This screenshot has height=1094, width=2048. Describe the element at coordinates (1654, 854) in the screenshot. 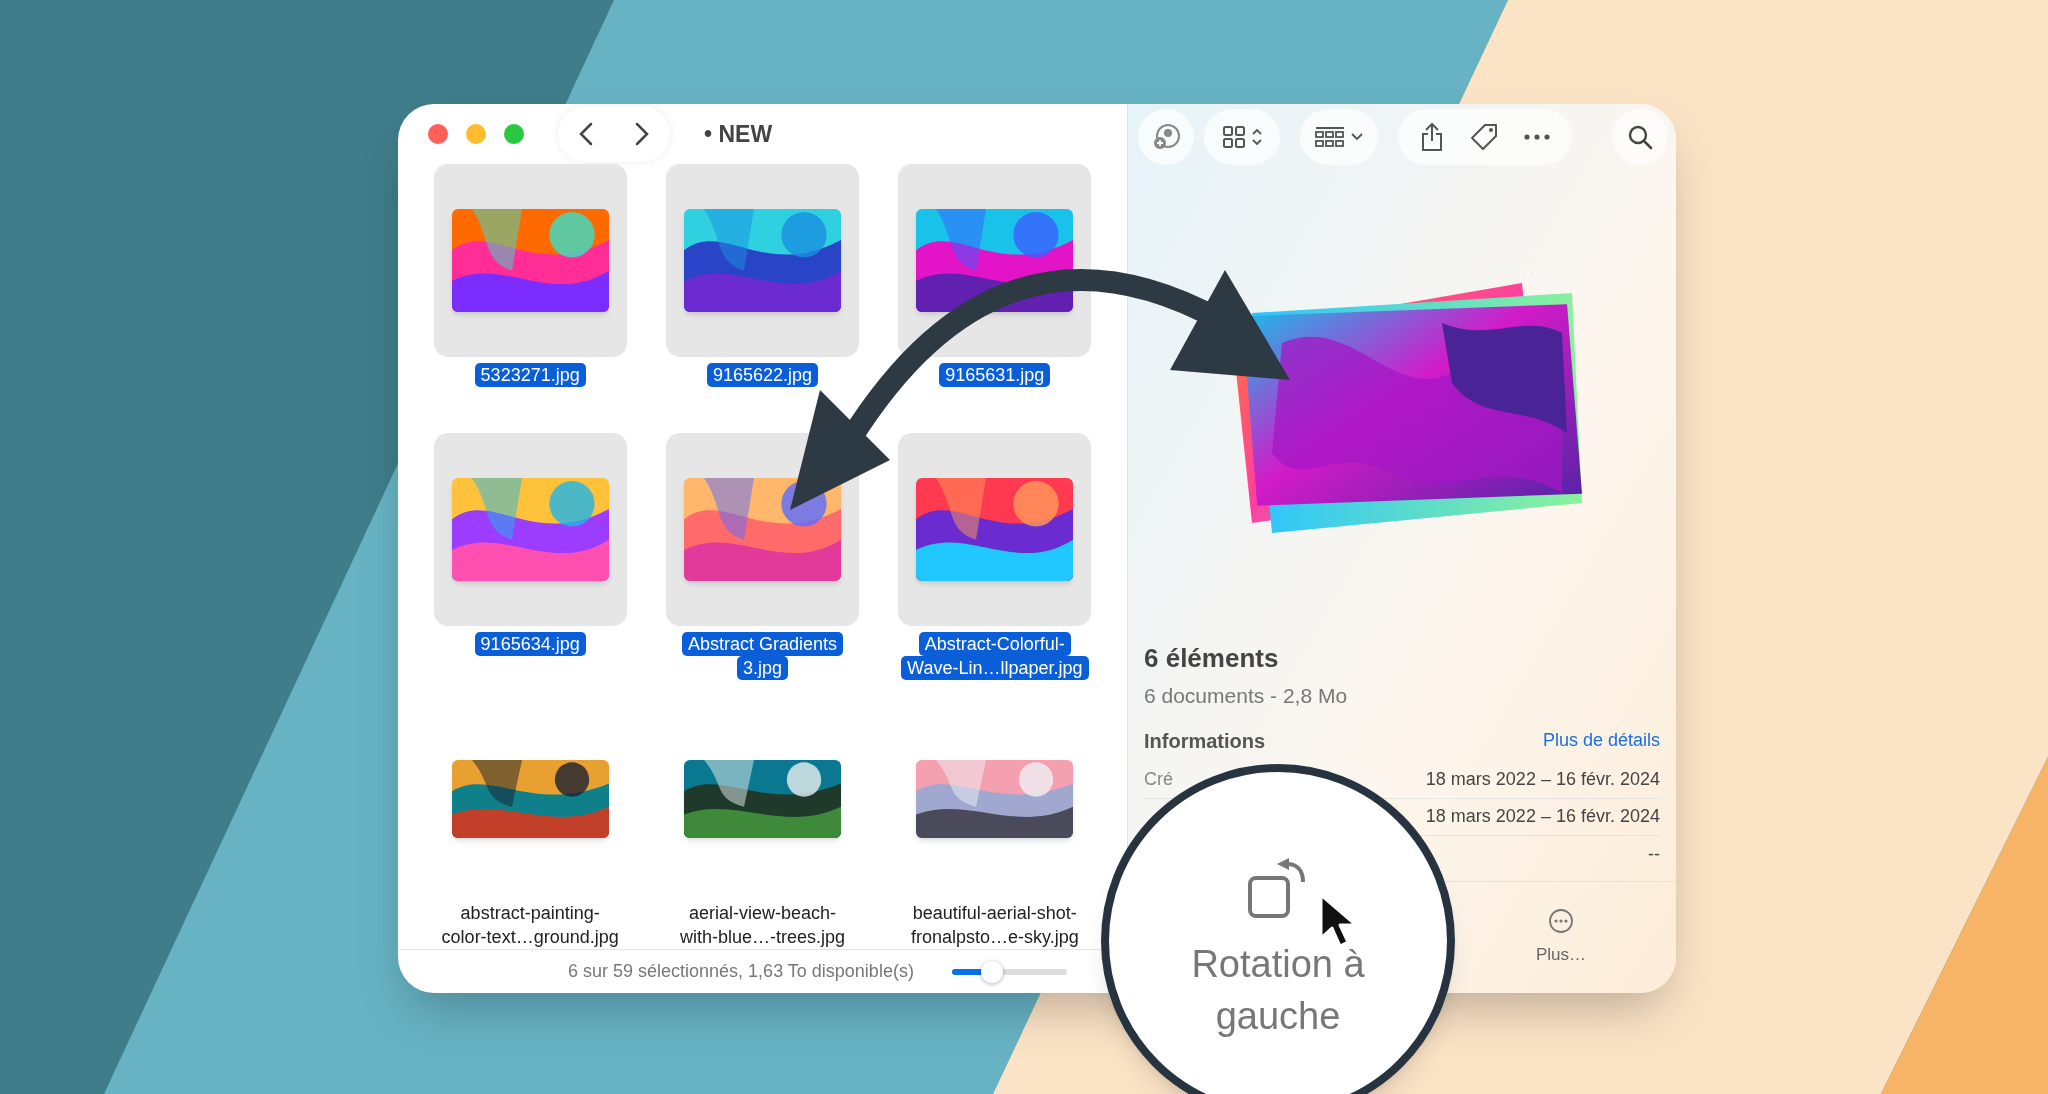

I see `info-value: --` at that location.